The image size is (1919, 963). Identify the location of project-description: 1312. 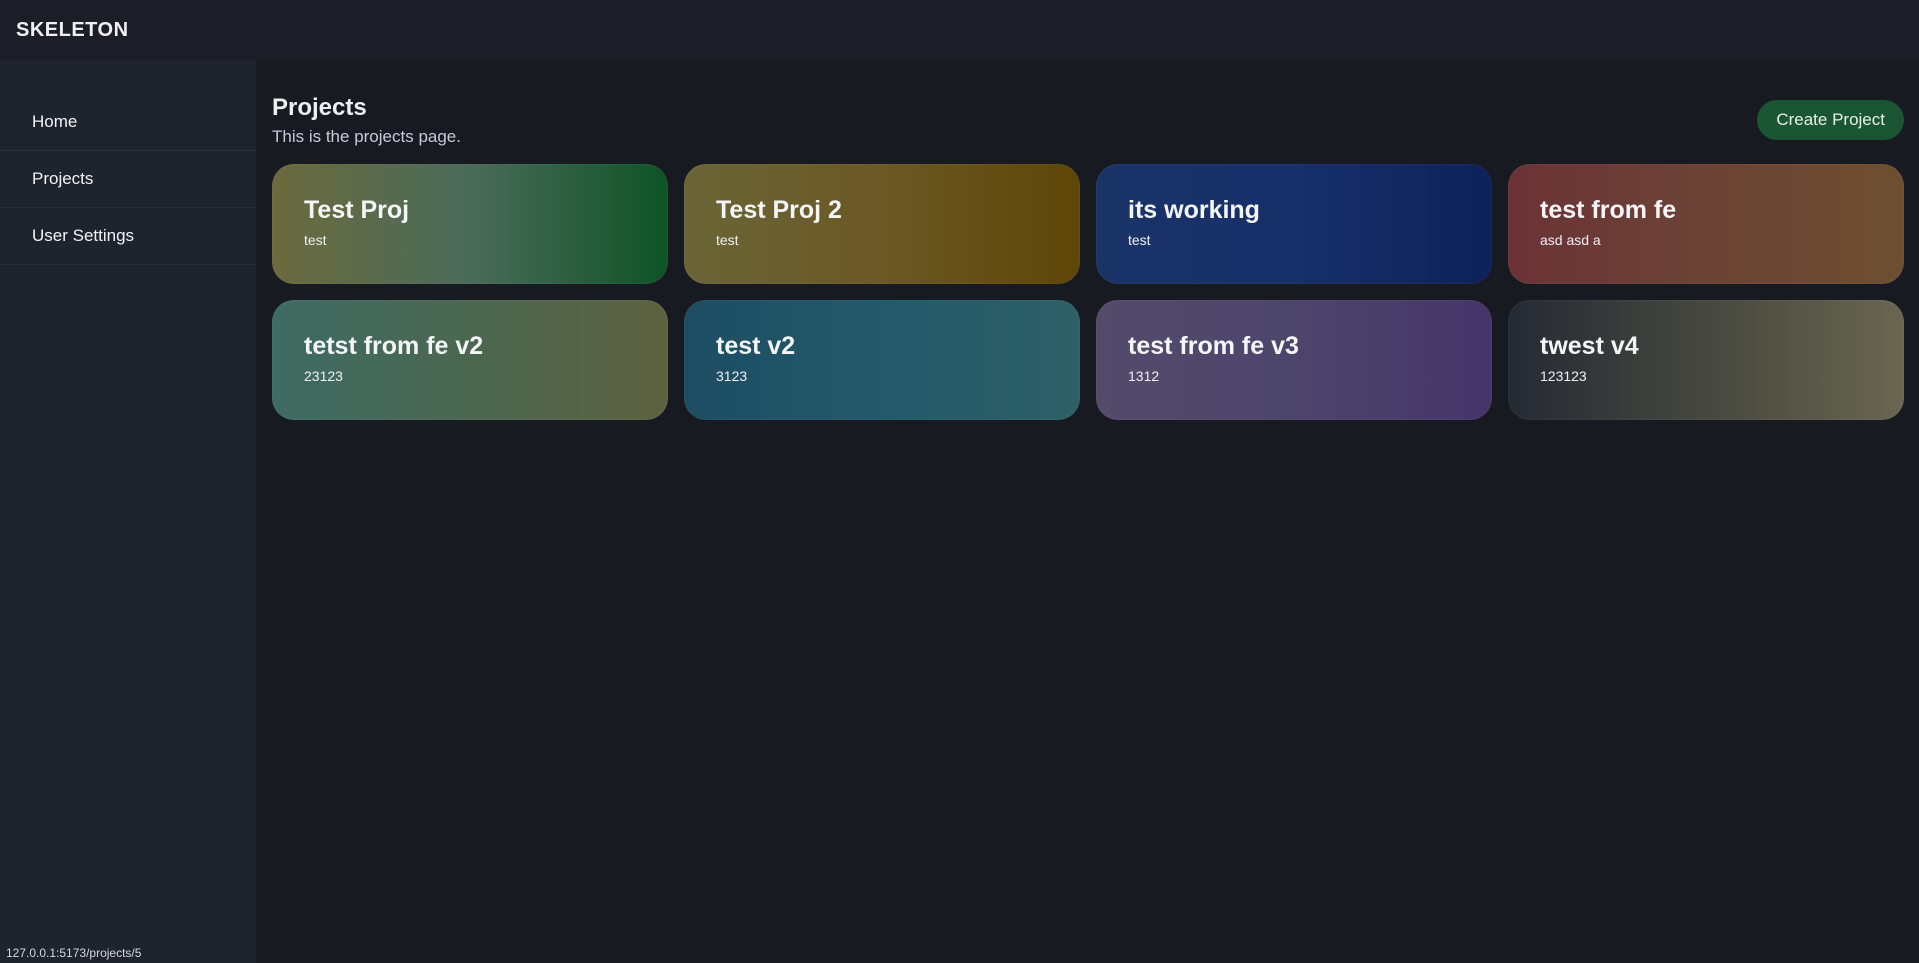
(1144, 376).